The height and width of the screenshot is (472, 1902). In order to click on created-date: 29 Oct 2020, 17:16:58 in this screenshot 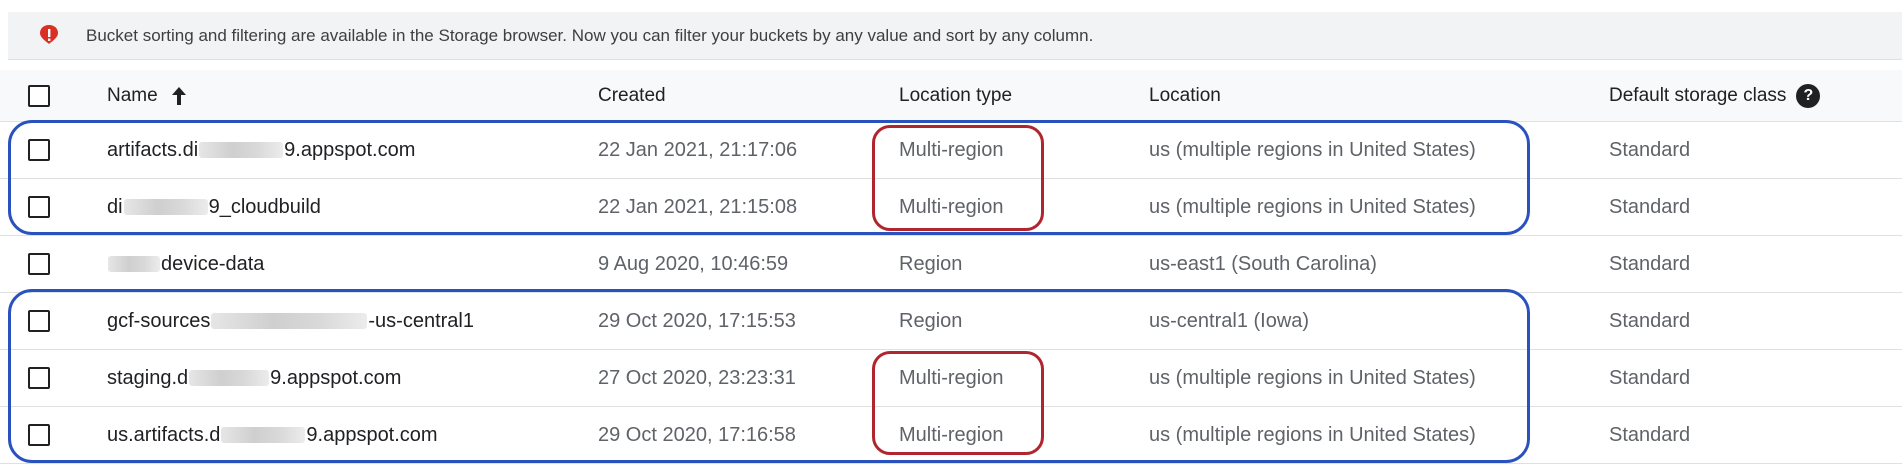, I will do `click(697, 434)`.